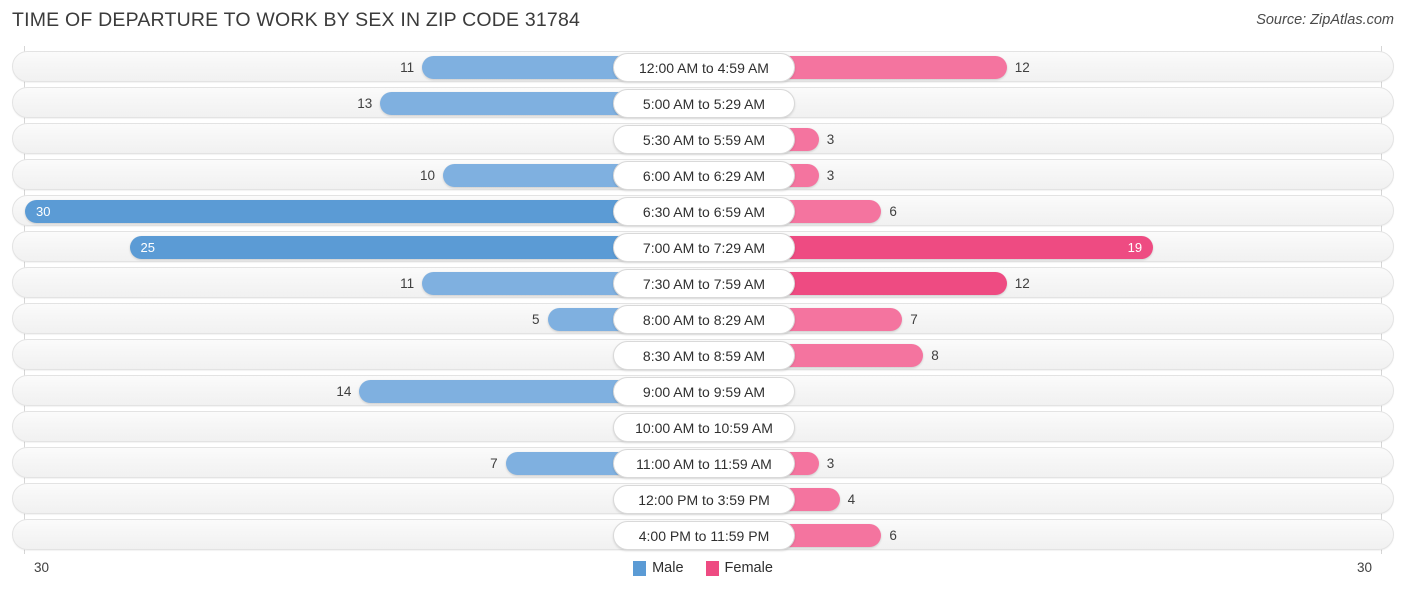 This screenshot has height=594, width=1406. What do you see at coordinates (935, 355) in the screenshot?
I see `bar-value-female: 8` at bounding box center [935, 355].